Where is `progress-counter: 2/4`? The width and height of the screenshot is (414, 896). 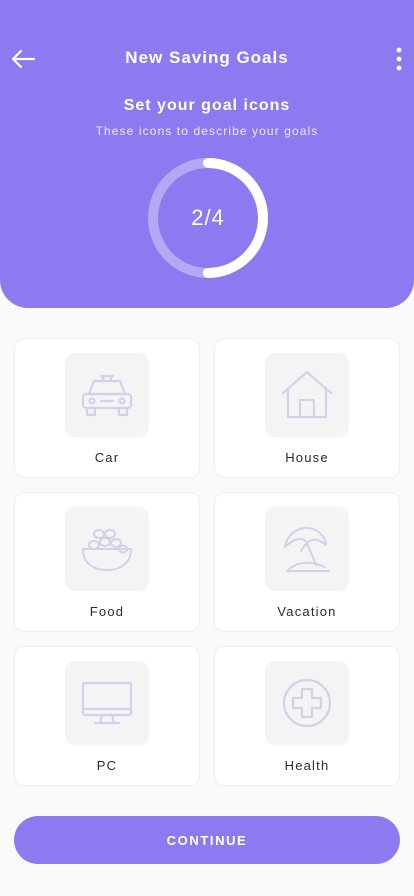 progress-counter: 2/4 is located at coordinates (208, 217).